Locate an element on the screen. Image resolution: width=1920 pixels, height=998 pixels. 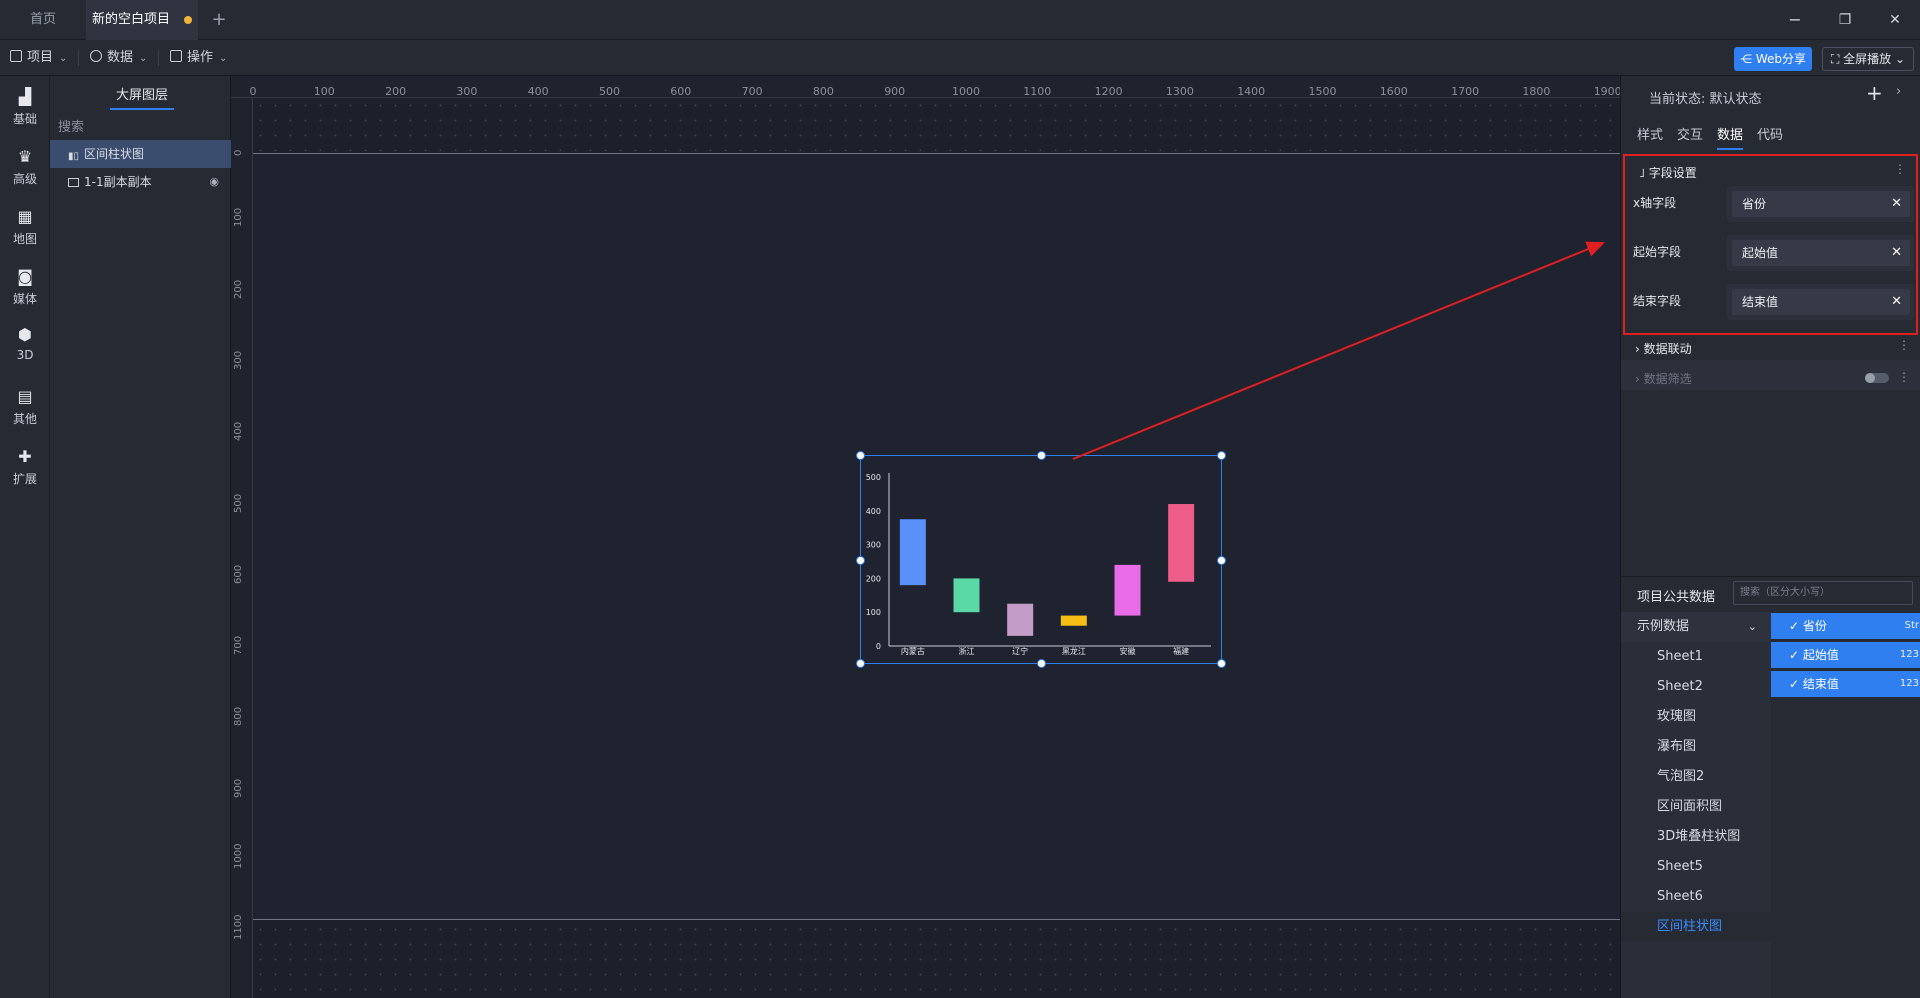
layers-search-input: 搜索 is located at coordinates (140, 128).